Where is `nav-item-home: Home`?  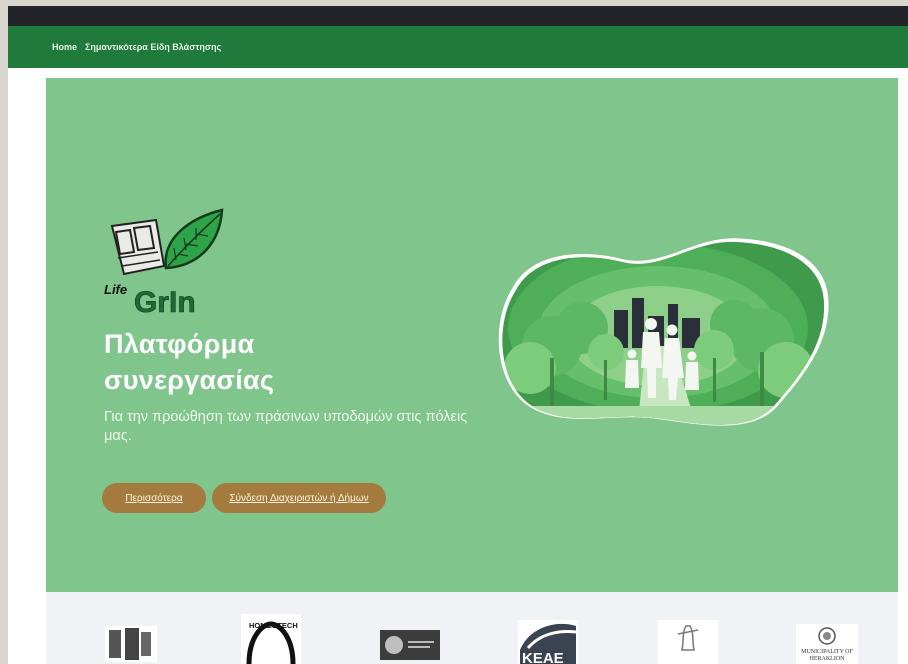 nav-item-home: Home is located at coordinates (64, 47).